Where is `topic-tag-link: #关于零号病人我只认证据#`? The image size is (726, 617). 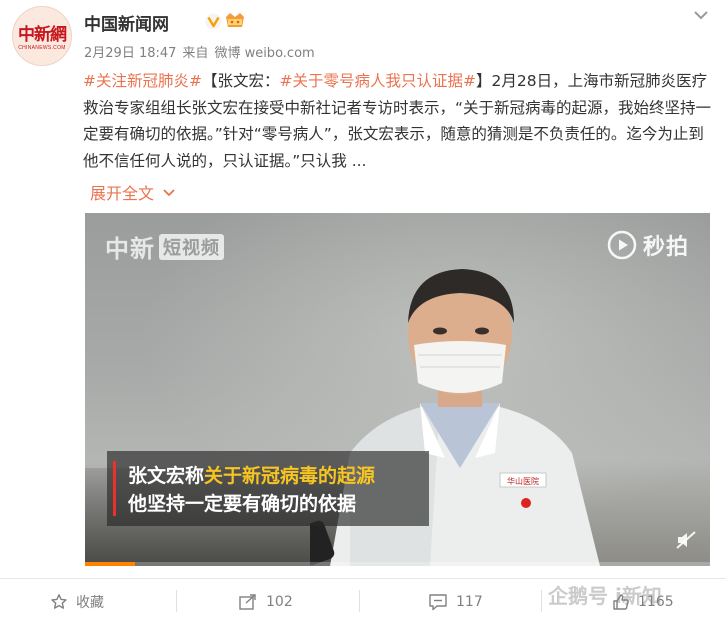 topic-tag-link: #关于零号病人我只认证据# is located at coordinates (378, 81).